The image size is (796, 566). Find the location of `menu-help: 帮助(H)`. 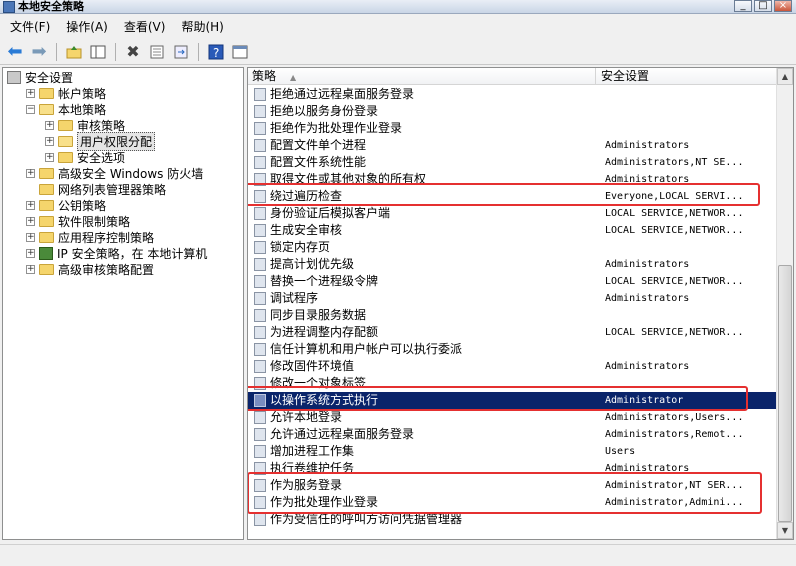

menu-help: 帮助(H) is located at coordinates (202, 27).